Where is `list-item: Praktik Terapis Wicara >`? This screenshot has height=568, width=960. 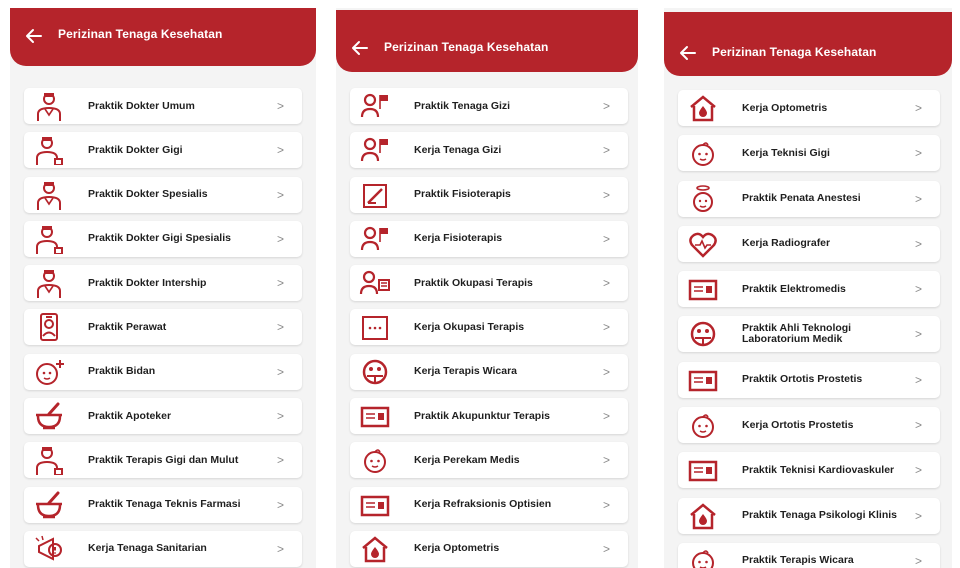
list-item: Praktik Terapis Wicara > is located at coordinates (809, 555).